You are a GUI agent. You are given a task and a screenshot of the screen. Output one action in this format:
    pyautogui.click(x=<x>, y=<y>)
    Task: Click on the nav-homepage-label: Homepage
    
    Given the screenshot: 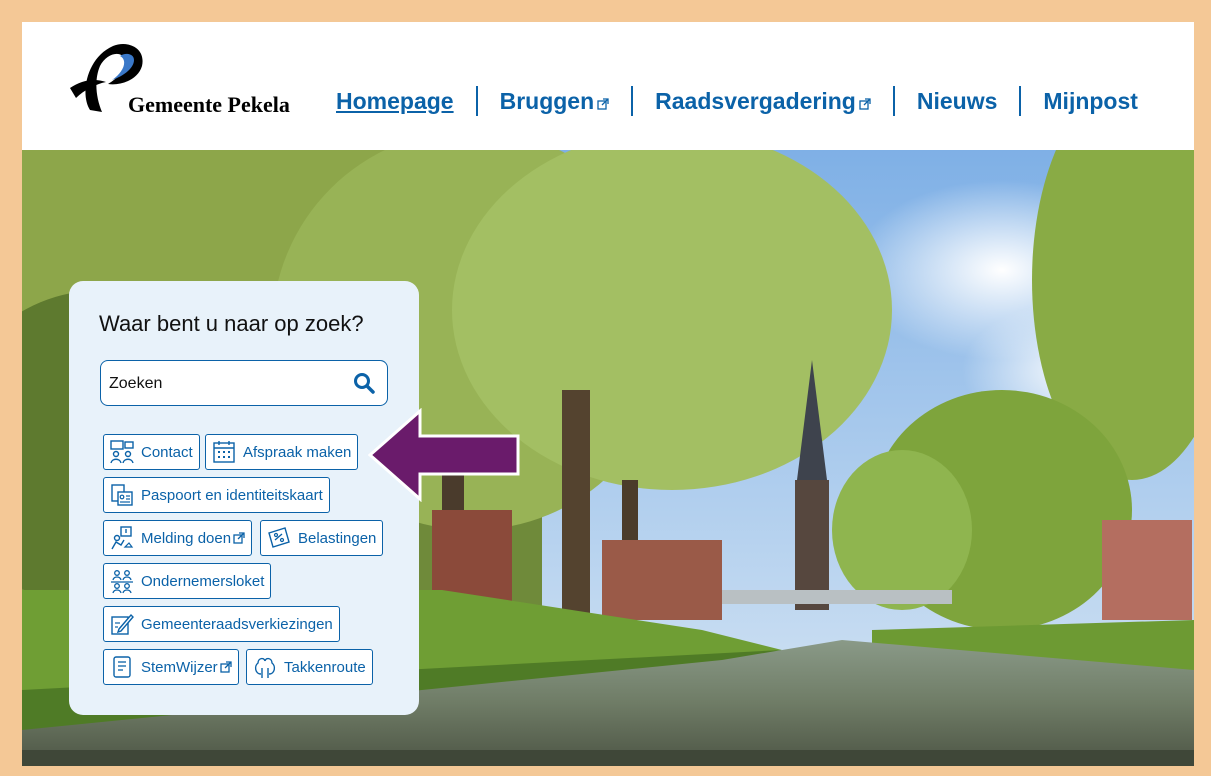 What is the action you would take?
    pyautogui.click(x=395, y=100)
    